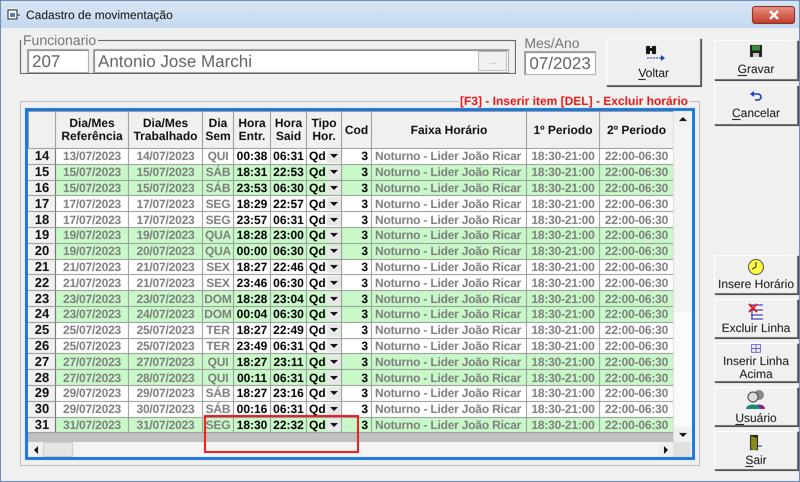 This screenshot has width=800, height=482. What do you see at coordinates (357, 130) in the screenshot?
I see `column-header: Cod` at bounding box center [357, 130].